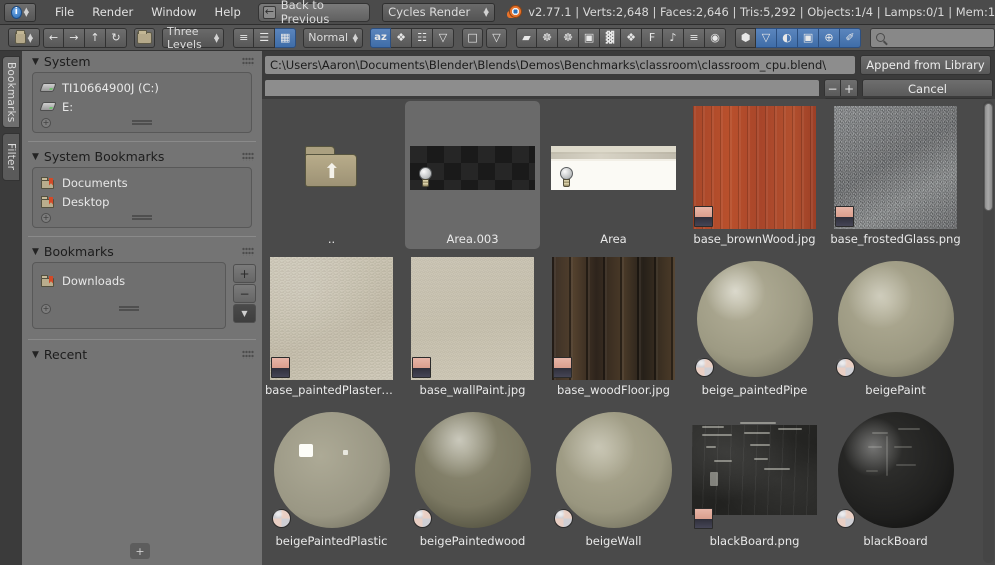  I want to click on bookmark-options-button: ▼, so click(244, 313).